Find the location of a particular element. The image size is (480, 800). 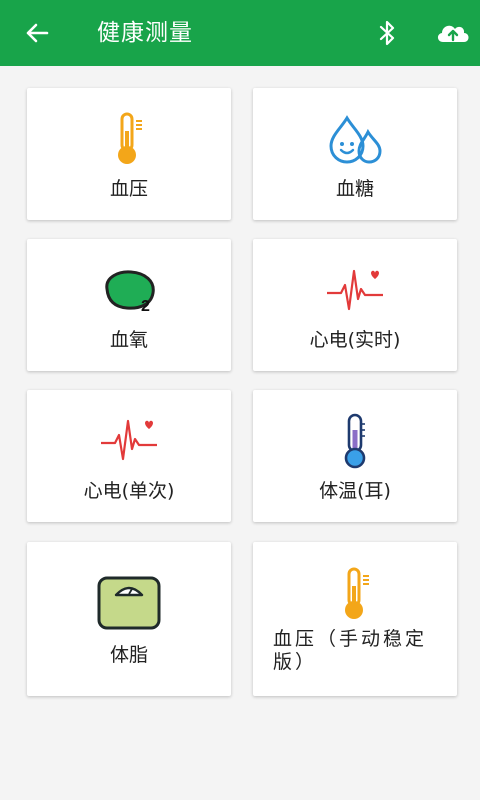

card-blood-glucose: 血糖 is located at coordinates (355, 154).